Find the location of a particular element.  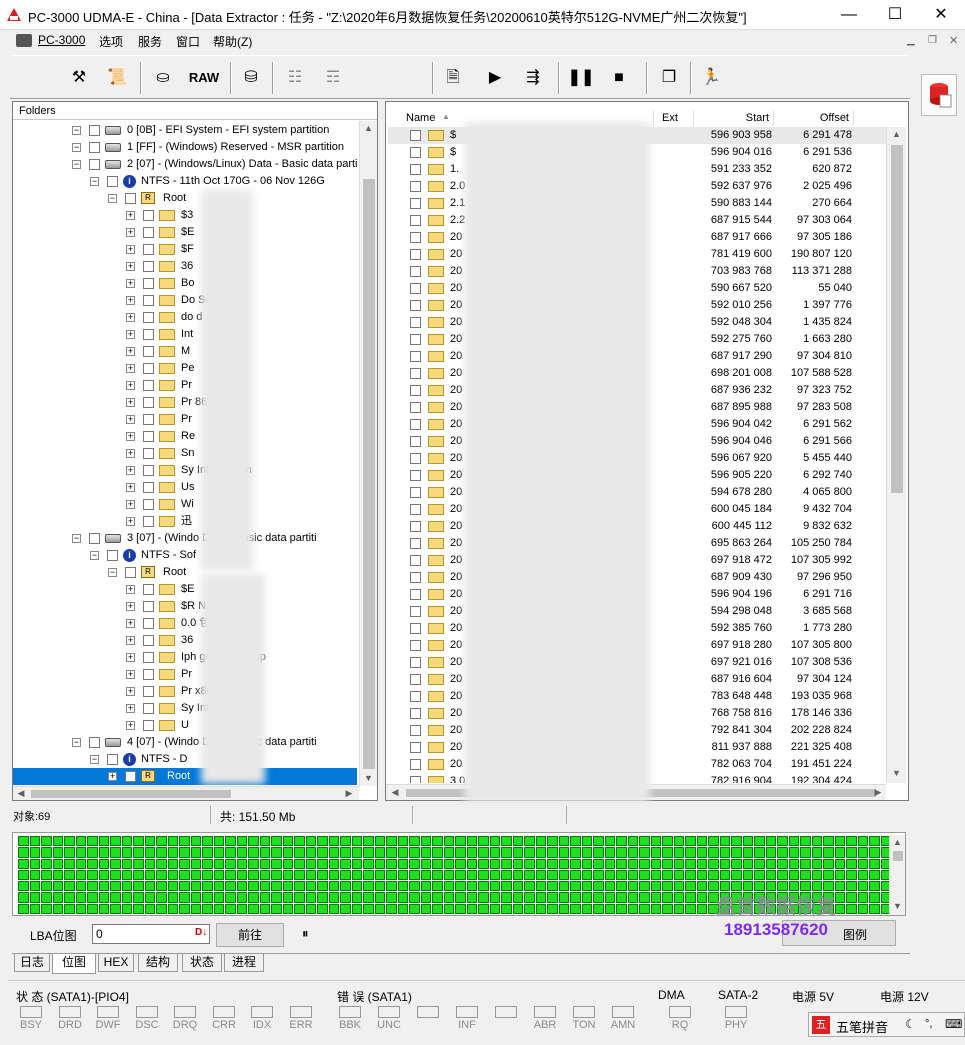

side-panel-button is located at coordinates (939, 95).